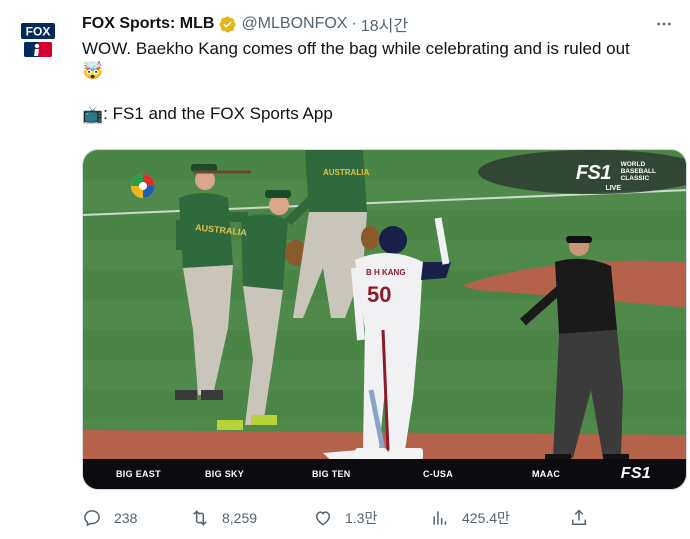 This screenshot has height=539, width=690. What do you see at coordinates (126, 518) in the screenshot?
I see `reply-count: 238` at bounding box center [126, 518].